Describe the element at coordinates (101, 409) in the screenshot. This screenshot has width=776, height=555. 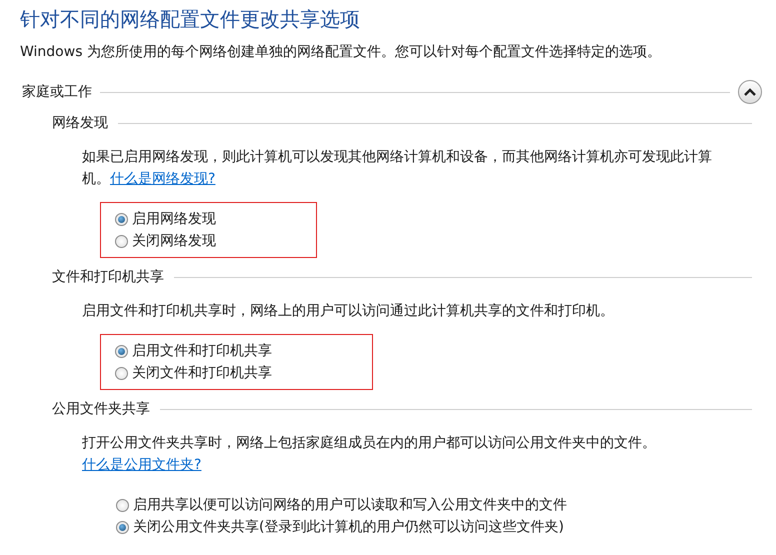
I see `group-heading: 公用文件夹共享` at that location.